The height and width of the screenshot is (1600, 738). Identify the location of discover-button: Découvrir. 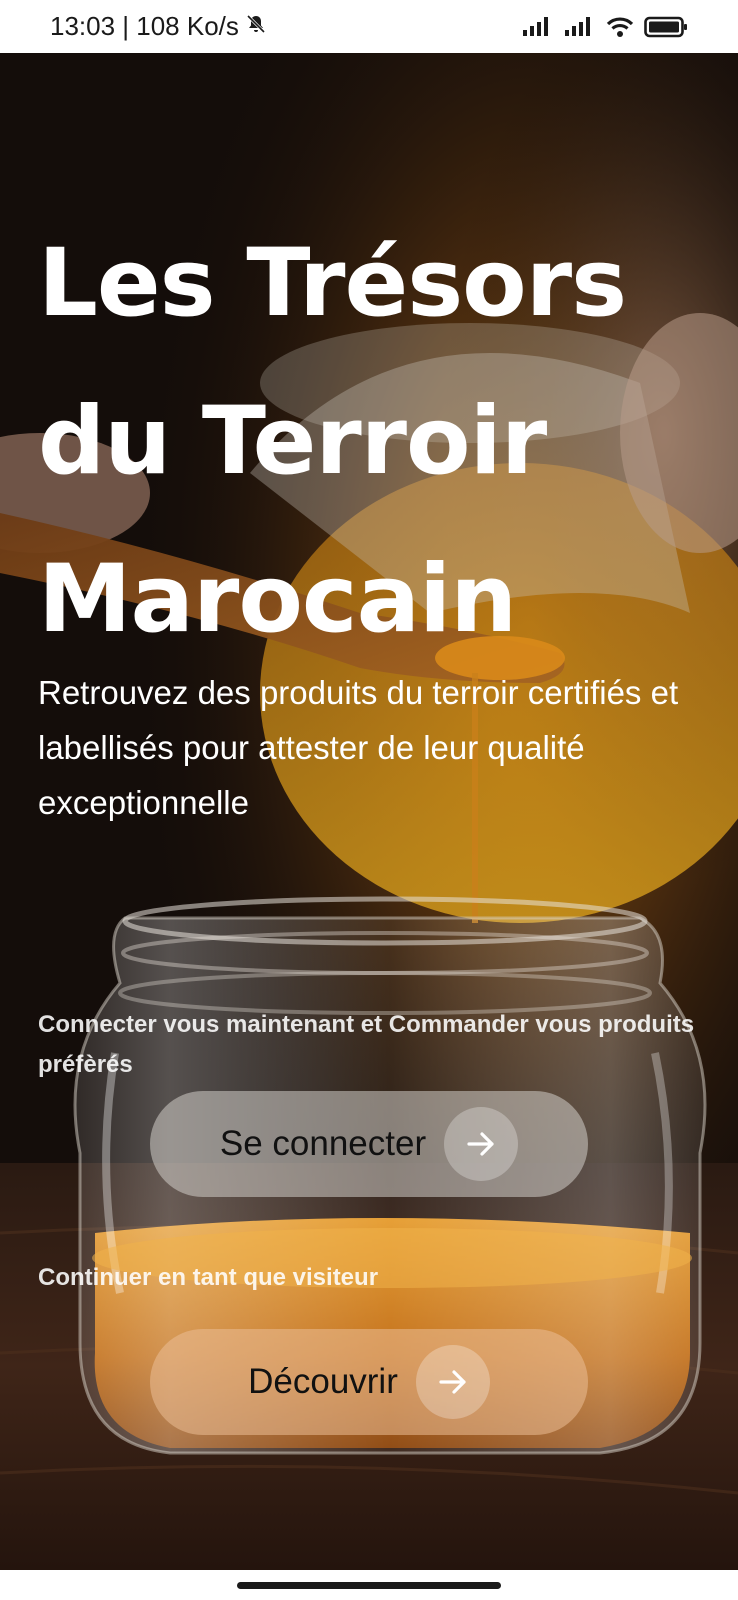
(369, 1382).